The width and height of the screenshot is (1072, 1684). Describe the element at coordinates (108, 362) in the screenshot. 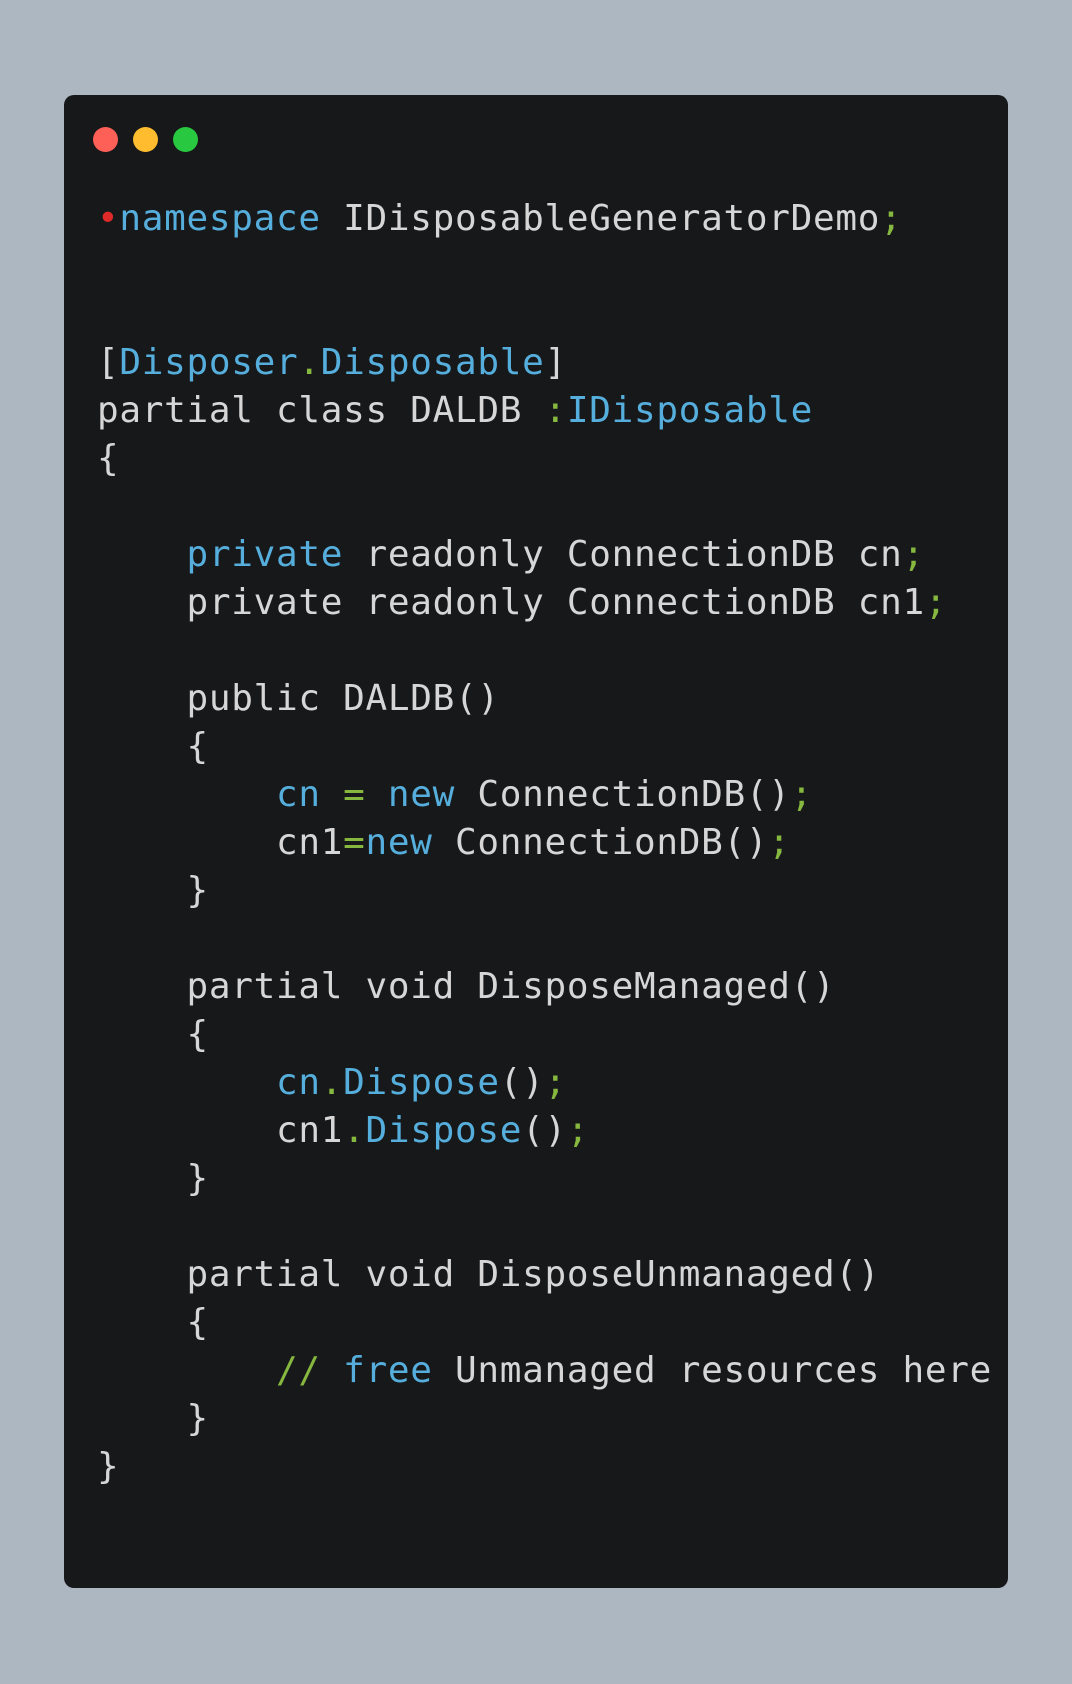

I see `code-token: [` at that location.